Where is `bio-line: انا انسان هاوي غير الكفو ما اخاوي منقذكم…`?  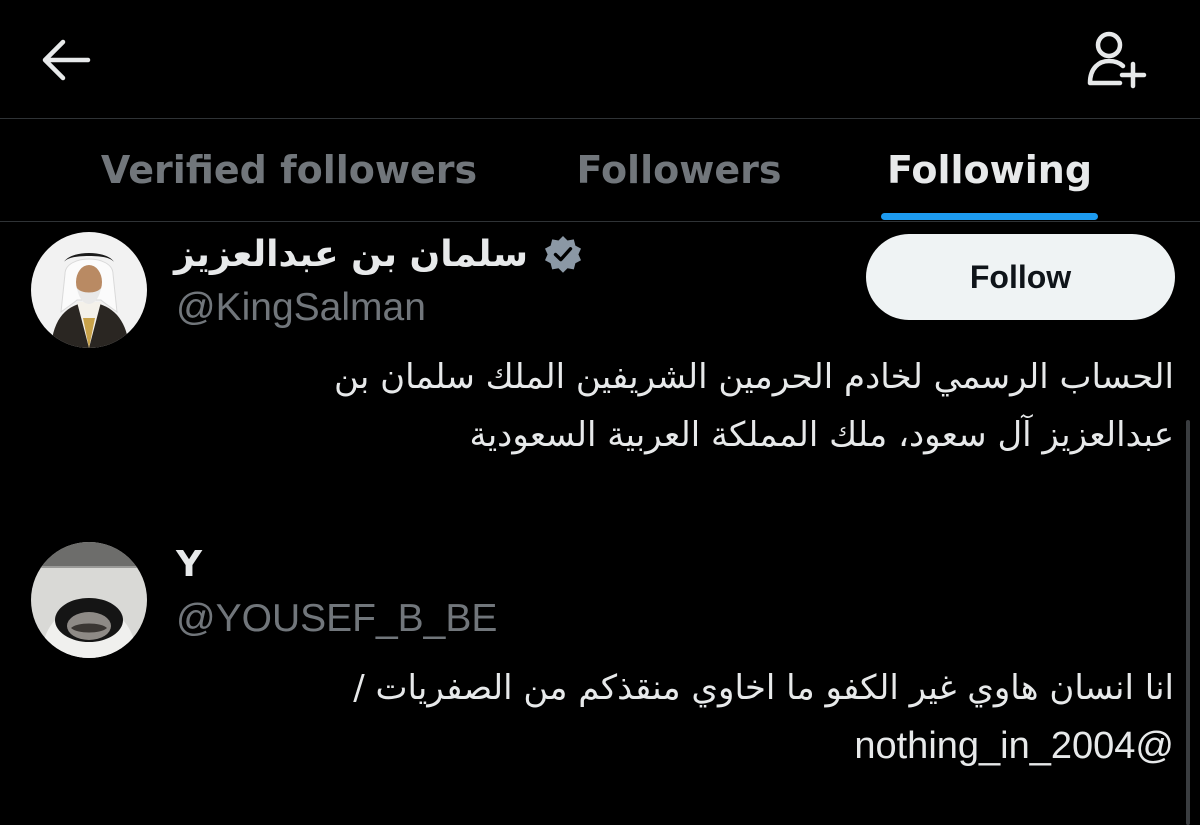
bio-line: انا انسان هاوي غير الكفو ما اخاوي منقذكم… is located at coordinates (763, 688).